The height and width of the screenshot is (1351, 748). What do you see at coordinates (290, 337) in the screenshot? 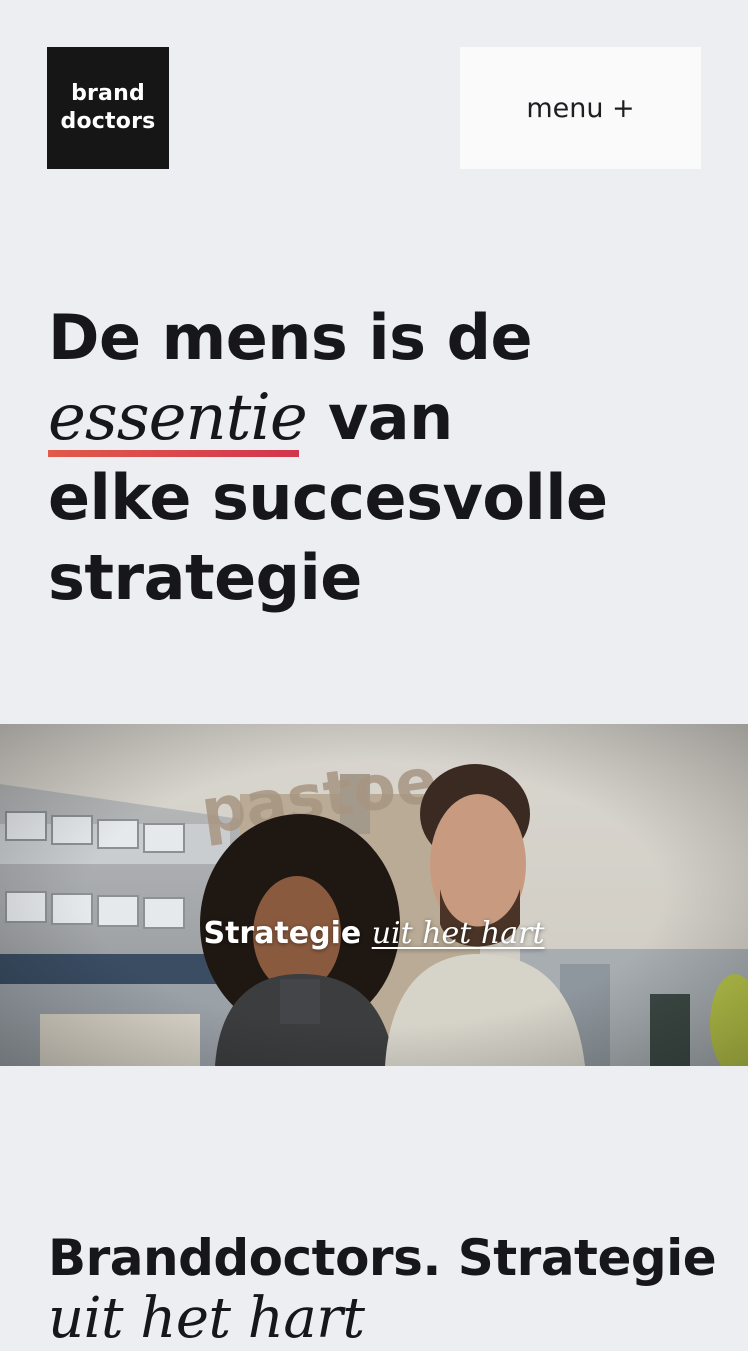
I see `hero-line-1: De mens is de` at bounding box center [290, 337].